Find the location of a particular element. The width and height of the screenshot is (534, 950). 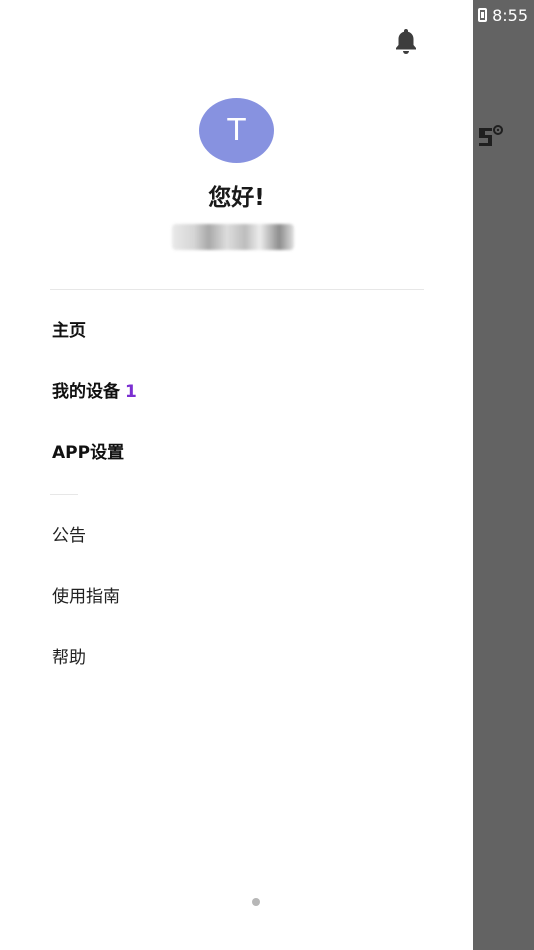

menu-item-help: 帮助 is located at coordinates (69, 658).